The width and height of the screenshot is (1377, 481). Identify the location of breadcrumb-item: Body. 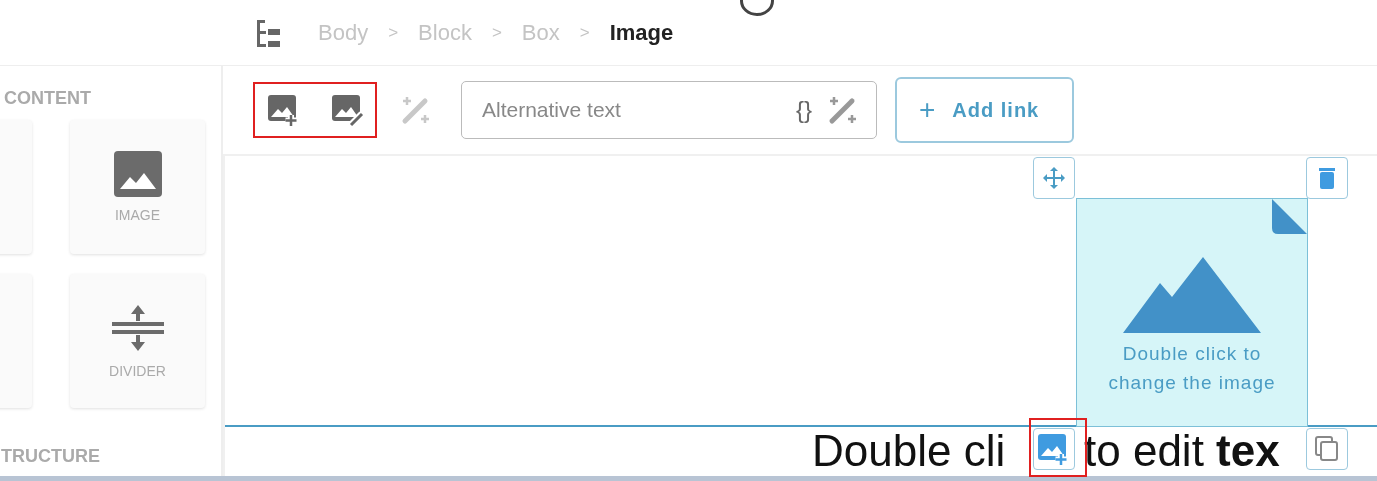
(343, 32).